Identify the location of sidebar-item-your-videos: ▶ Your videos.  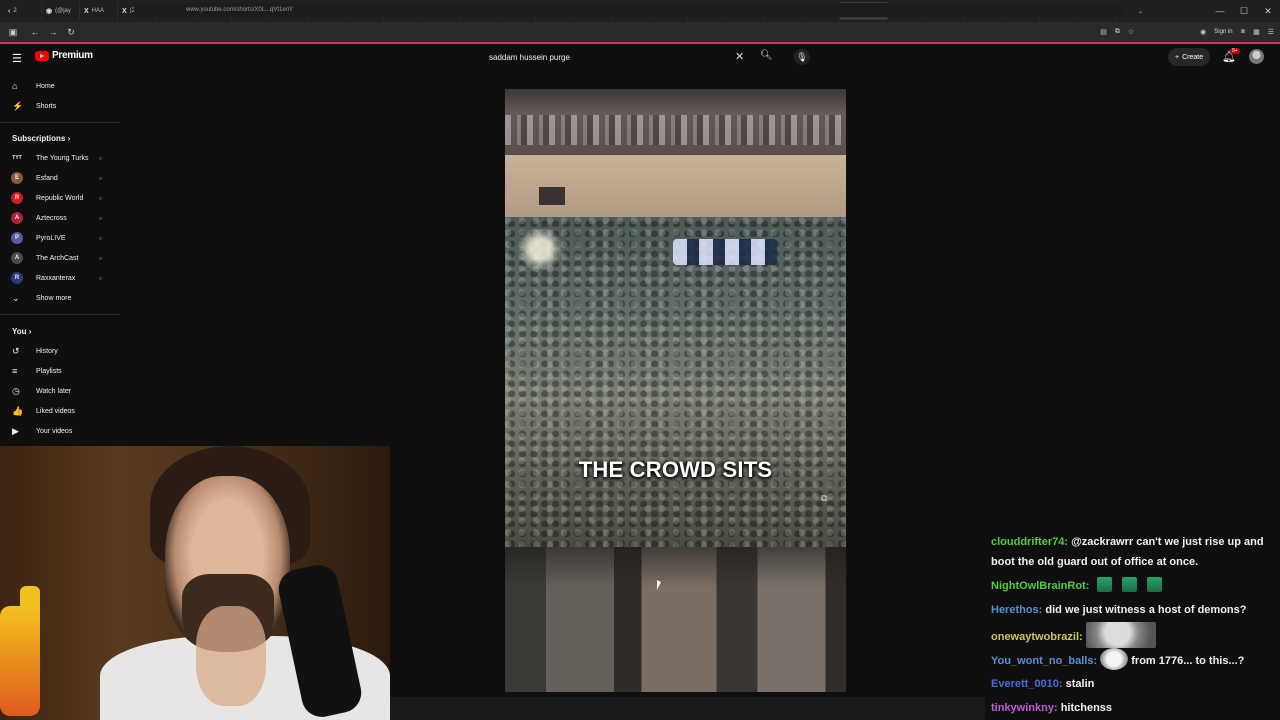
(60, 431).